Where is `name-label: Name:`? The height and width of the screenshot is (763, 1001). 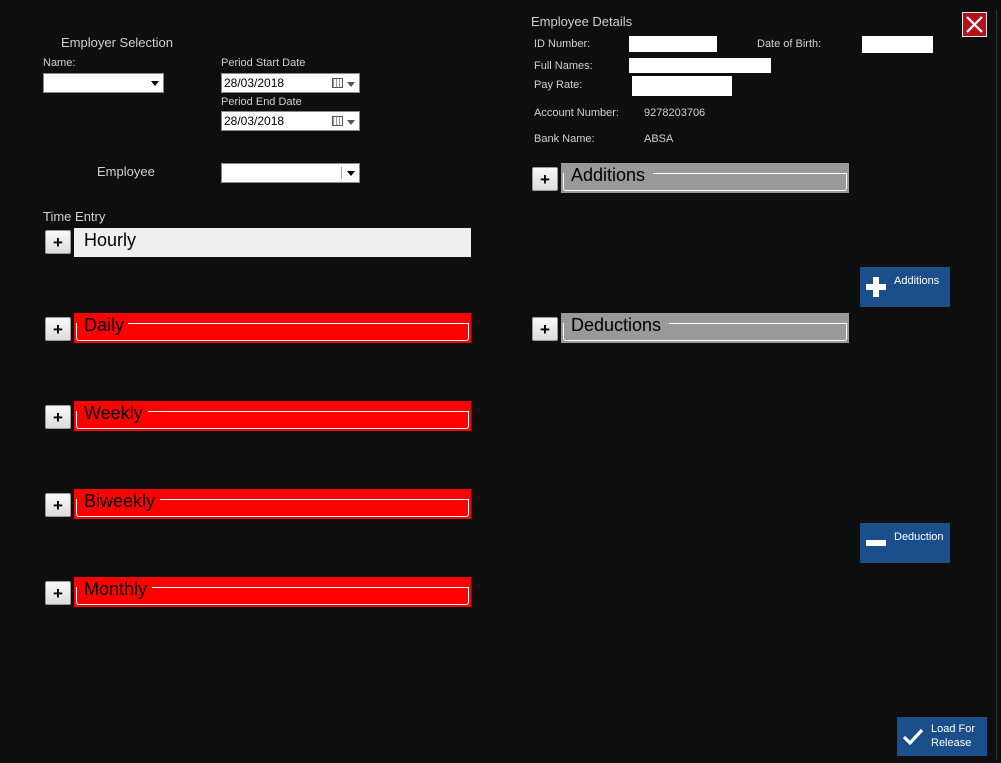
name-label: Name: is located at coordinates (59, 63).